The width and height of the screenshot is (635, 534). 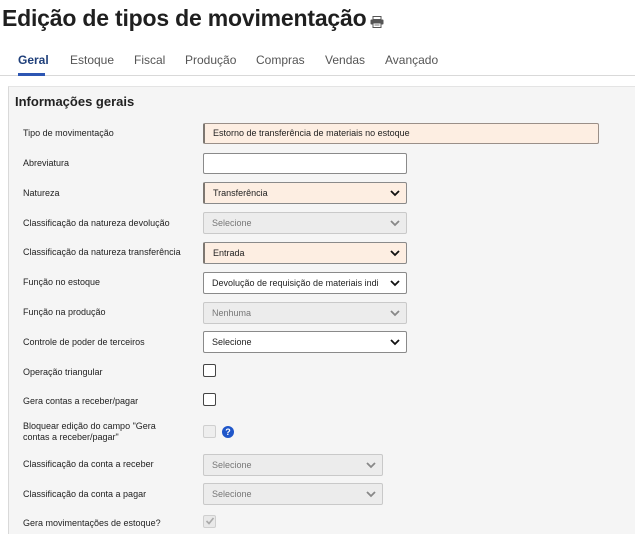 I want to click on tab-fiscal: Fiscal, so click(x=149, y=61).